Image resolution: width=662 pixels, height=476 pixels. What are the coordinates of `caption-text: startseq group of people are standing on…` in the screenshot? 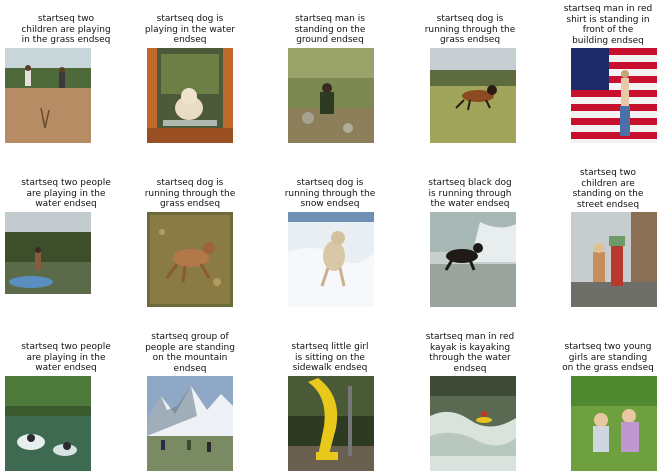 It's located at (190, 353).